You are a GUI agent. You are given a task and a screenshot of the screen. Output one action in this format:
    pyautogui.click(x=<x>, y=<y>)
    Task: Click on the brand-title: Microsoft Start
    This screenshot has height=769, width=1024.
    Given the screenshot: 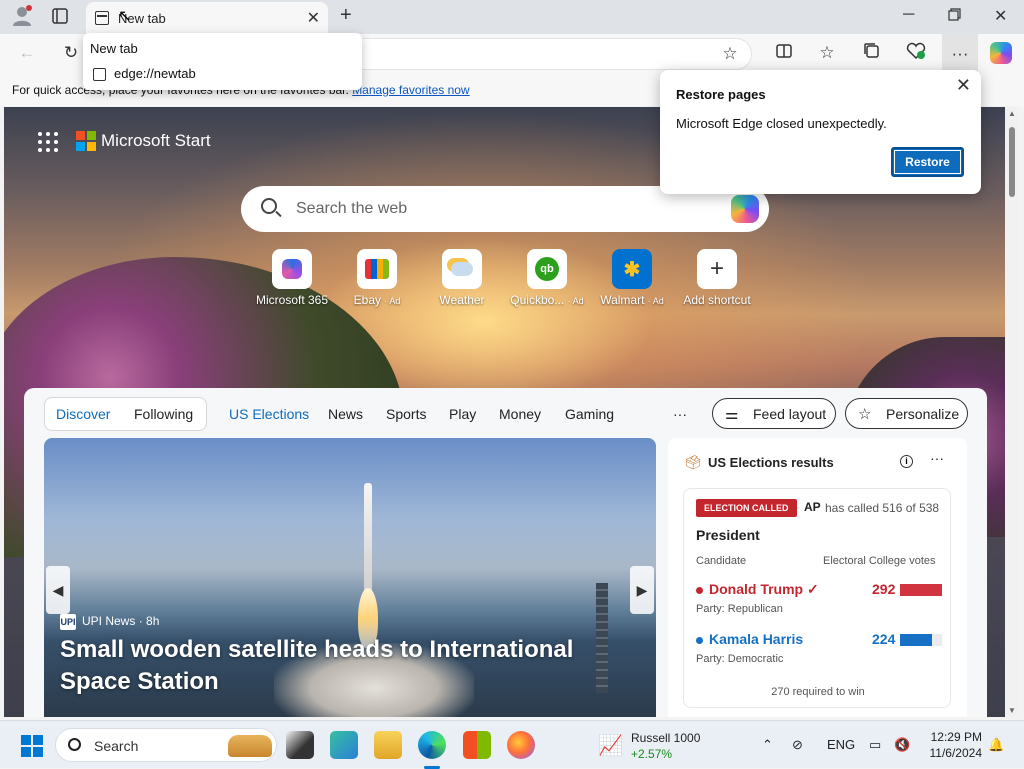 What is the action you would take?
    pyautogui.click(x=156, y=141)
    